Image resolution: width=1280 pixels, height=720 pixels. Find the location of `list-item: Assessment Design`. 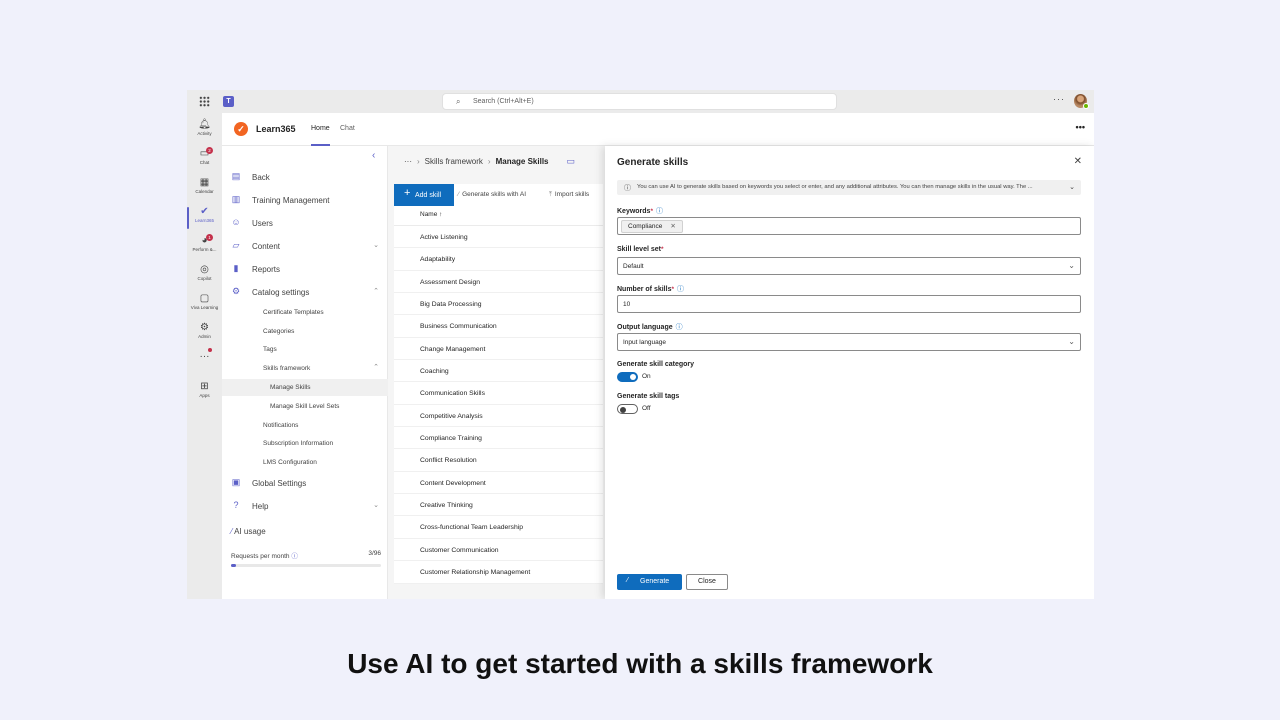

list-item: Assessment Design is located at coordinates (498, 282).